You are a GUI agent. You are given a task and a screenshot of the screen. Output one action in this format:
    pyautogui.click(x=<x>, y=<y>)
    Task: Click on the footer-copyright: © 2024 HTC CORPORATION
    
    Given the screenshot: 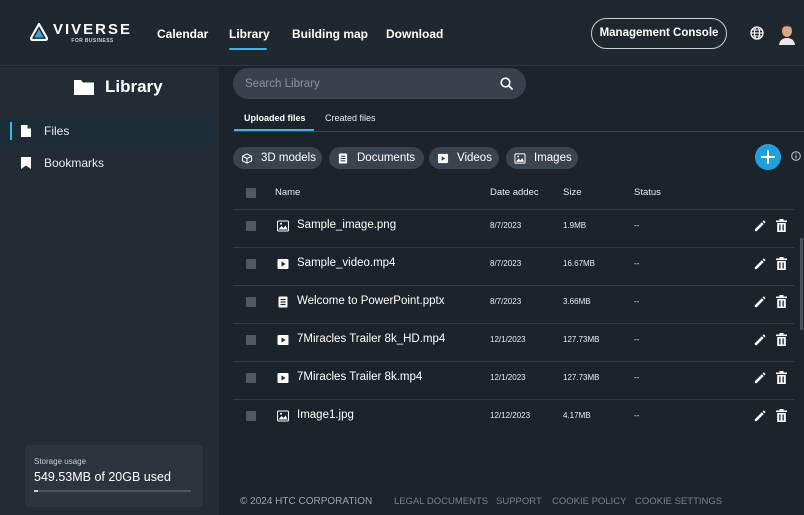 What is the action you would take?
    pyautogui.click(x=306, y=501)
    